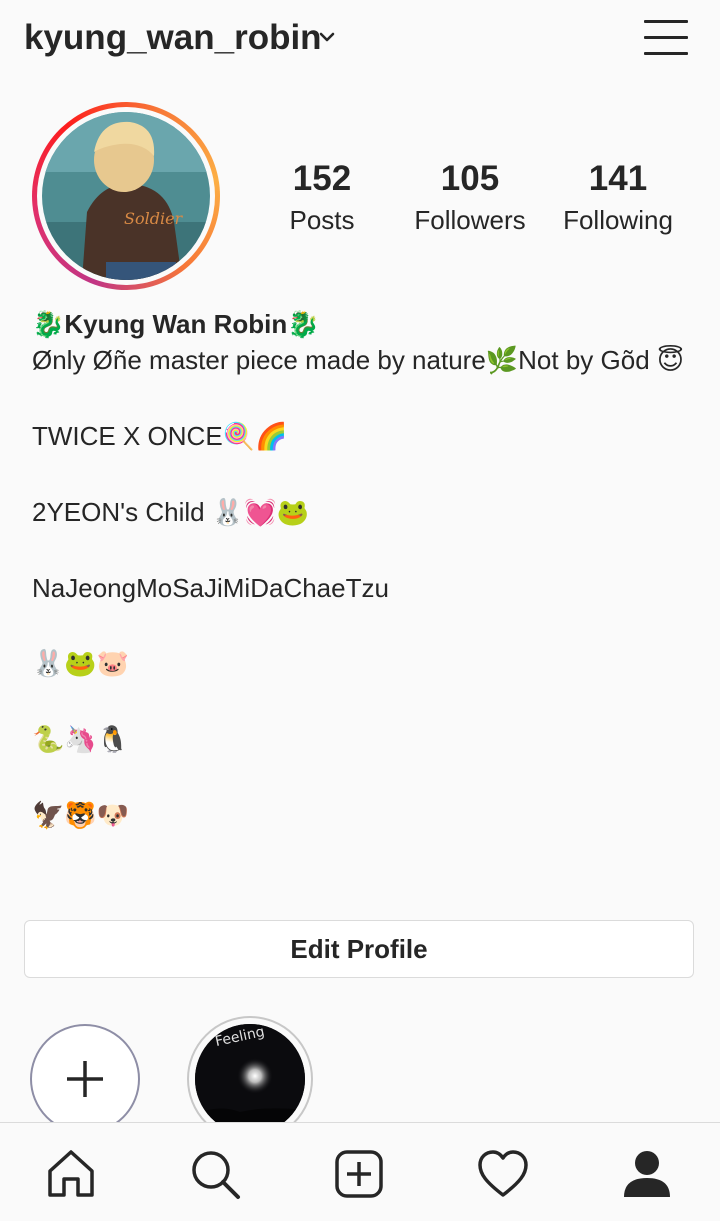 The width and height of the screenshot is (720, 1221). What do you see at coordinates (170, 512) in the screenshot?
I see `bio-line: 2YEON's Child 🐰💓🐸` at bounding box center [170, 512].